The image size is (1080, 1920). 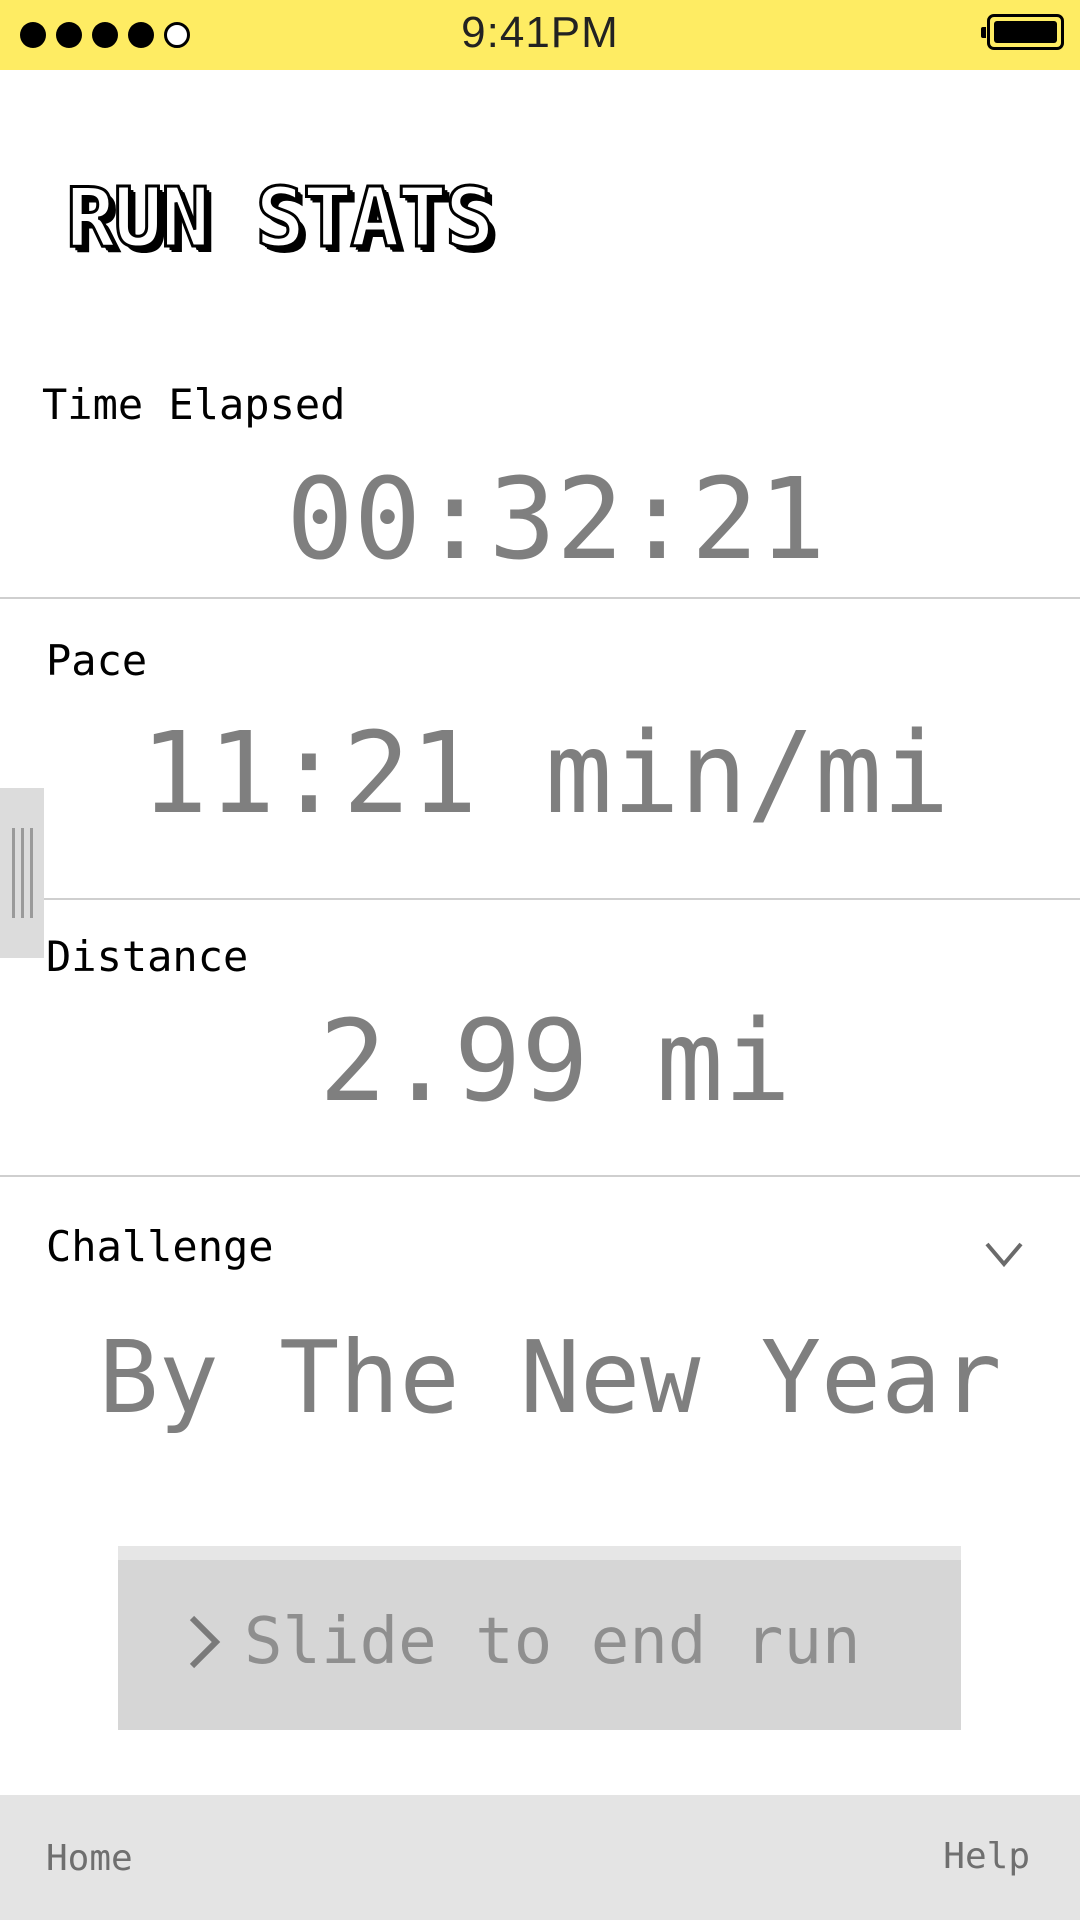 What do you see at coordinates (556, 520) in the screenshot?
I see `time-elapsed-value: 00:32:21` at bounding box center [556, 520].